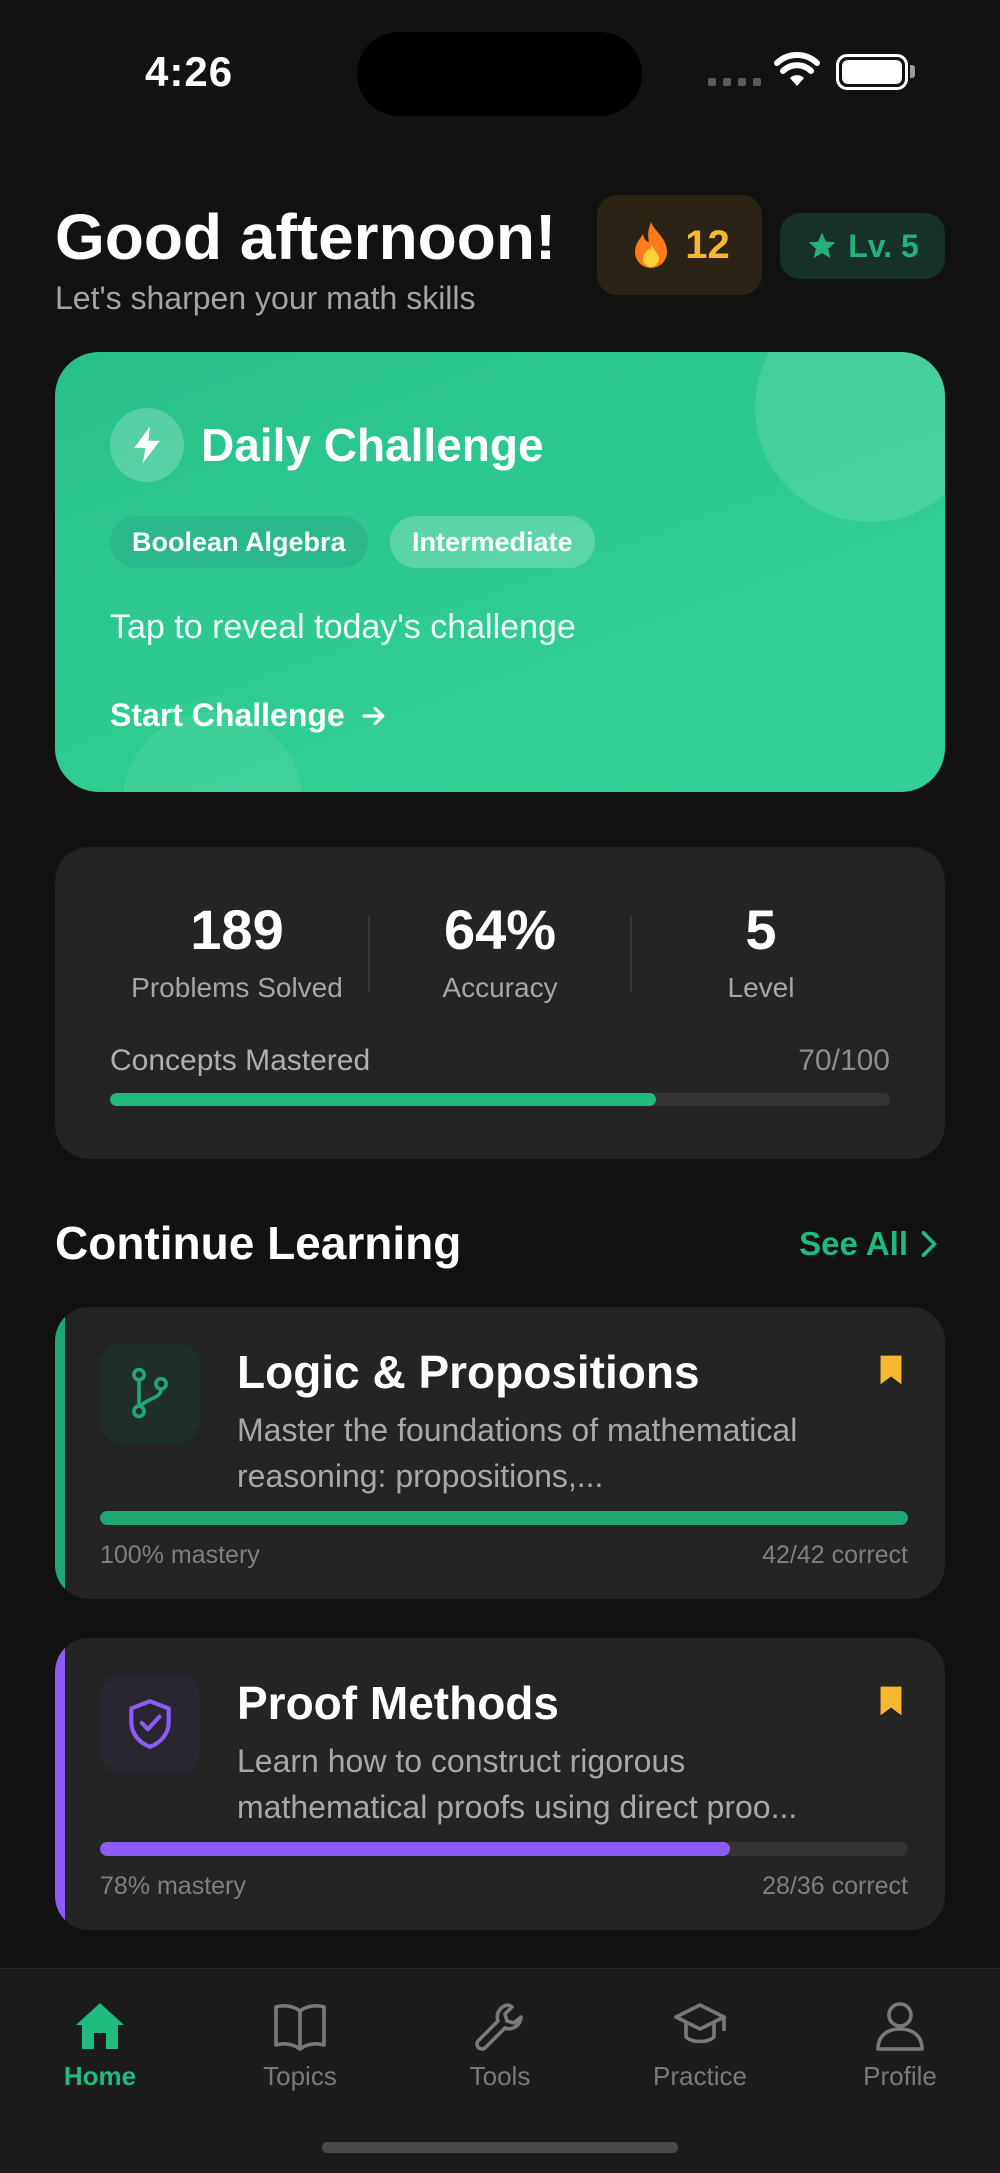 This screenshot has width=1000, height=2173. Describe the element at coordinates (306, 237) in the screenshot. I see `greeting-title: Good afternoon!` at that location.